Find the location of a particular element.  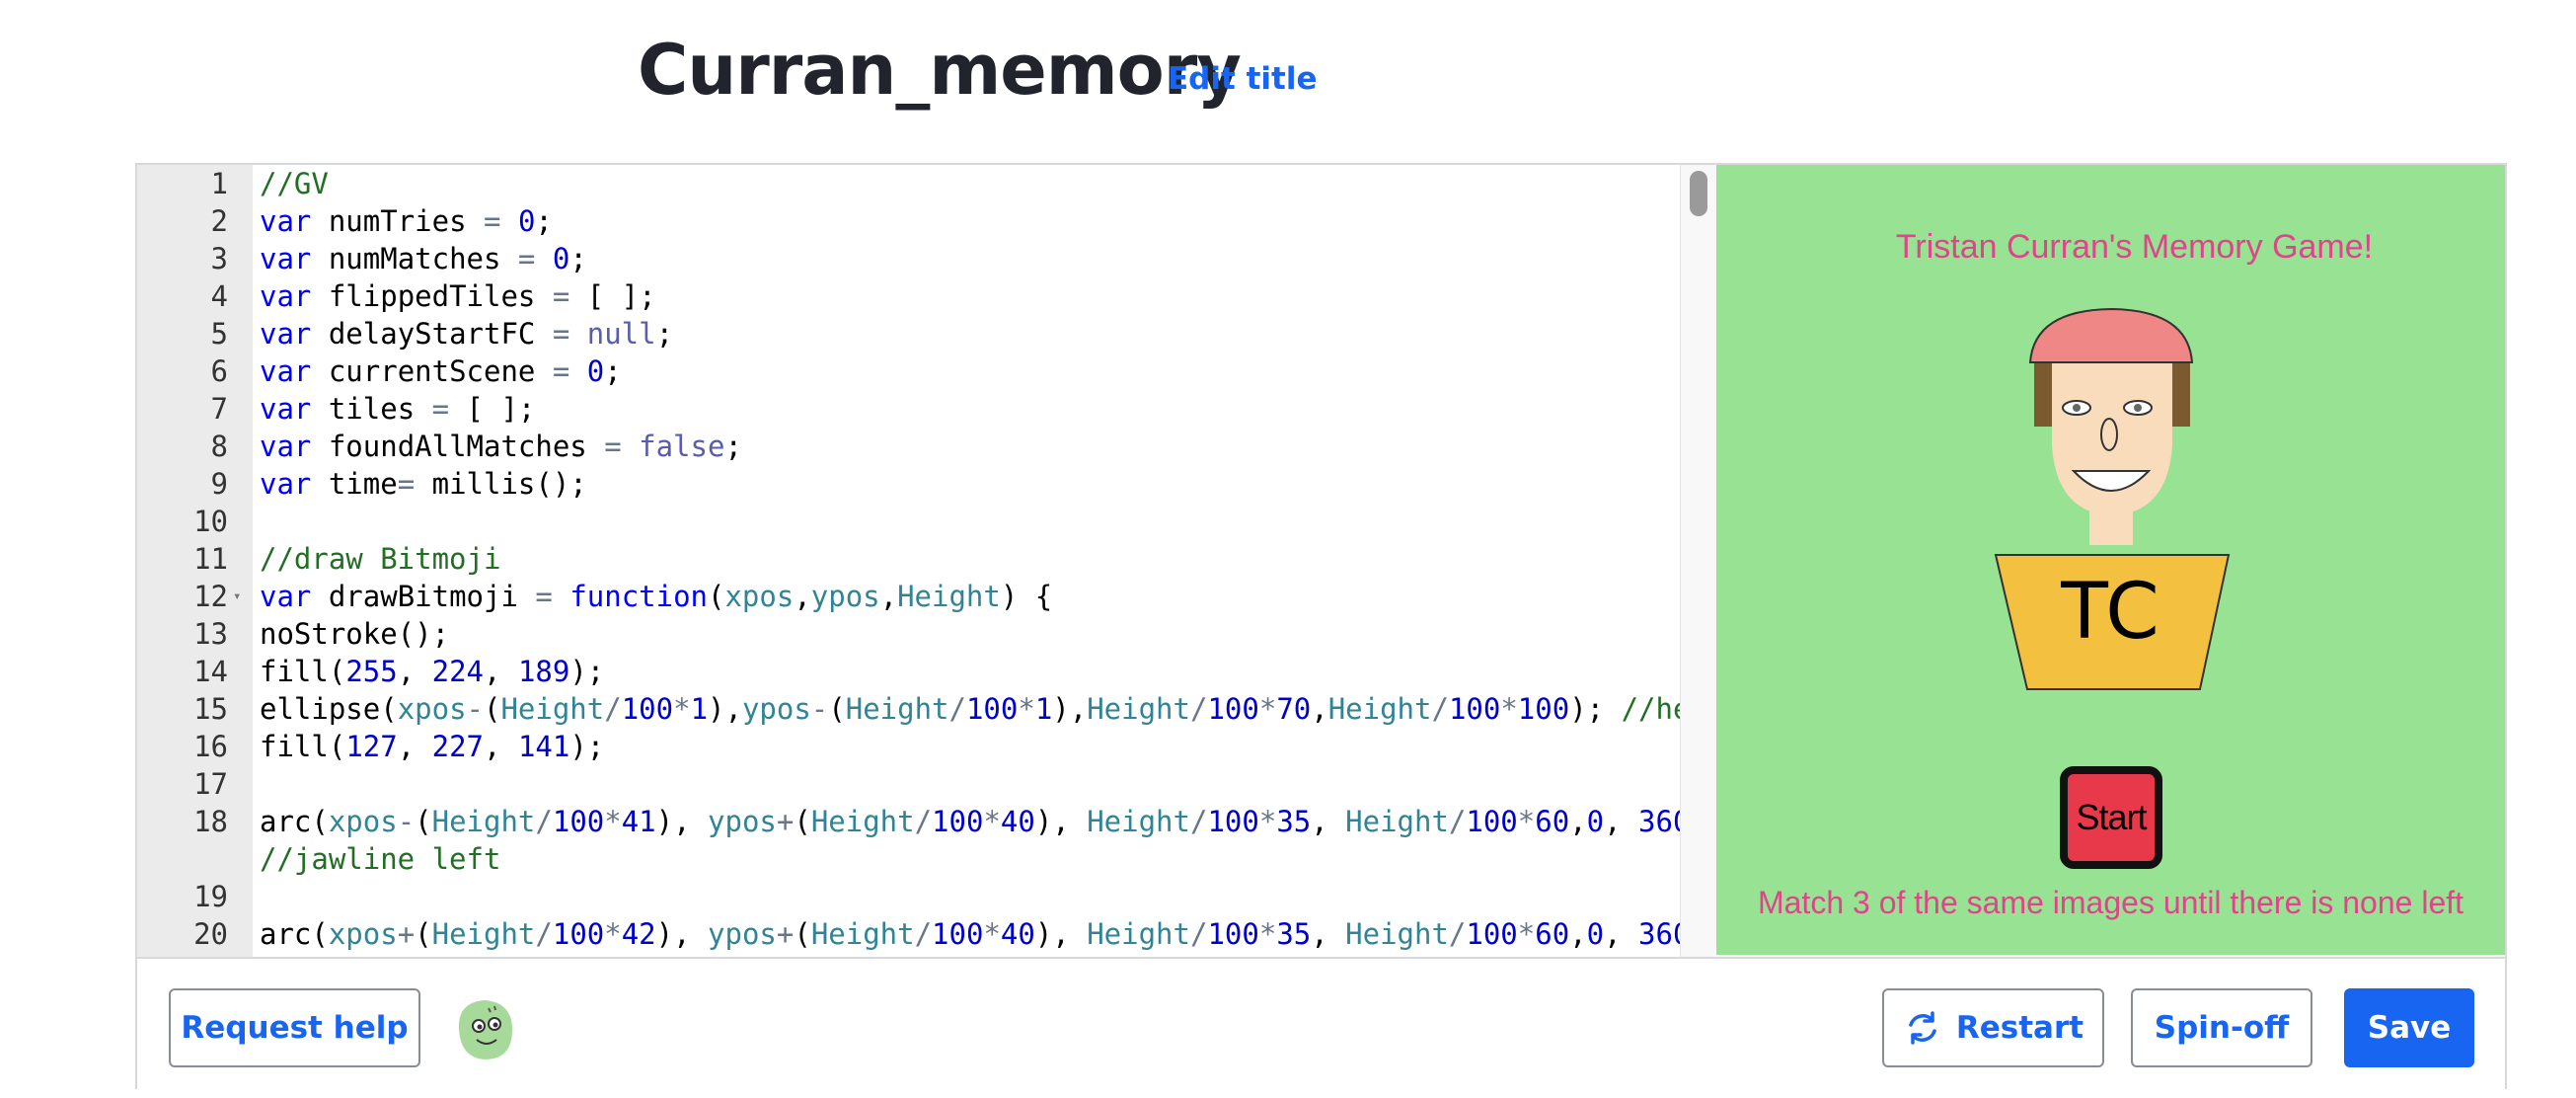

code-line: 4 var flippedTiles = [ ]; is located at coordinates (908, 296).